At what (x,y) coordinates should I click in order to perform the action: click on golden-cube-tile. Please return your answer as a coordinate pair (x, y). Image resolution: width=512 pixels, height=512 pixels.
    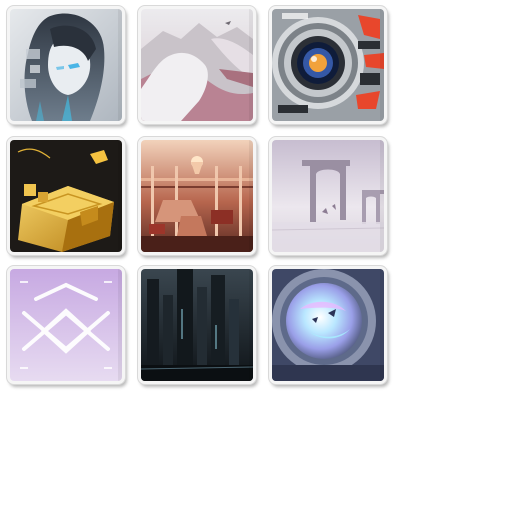
    Looking at the image, I should click on (66, 196).